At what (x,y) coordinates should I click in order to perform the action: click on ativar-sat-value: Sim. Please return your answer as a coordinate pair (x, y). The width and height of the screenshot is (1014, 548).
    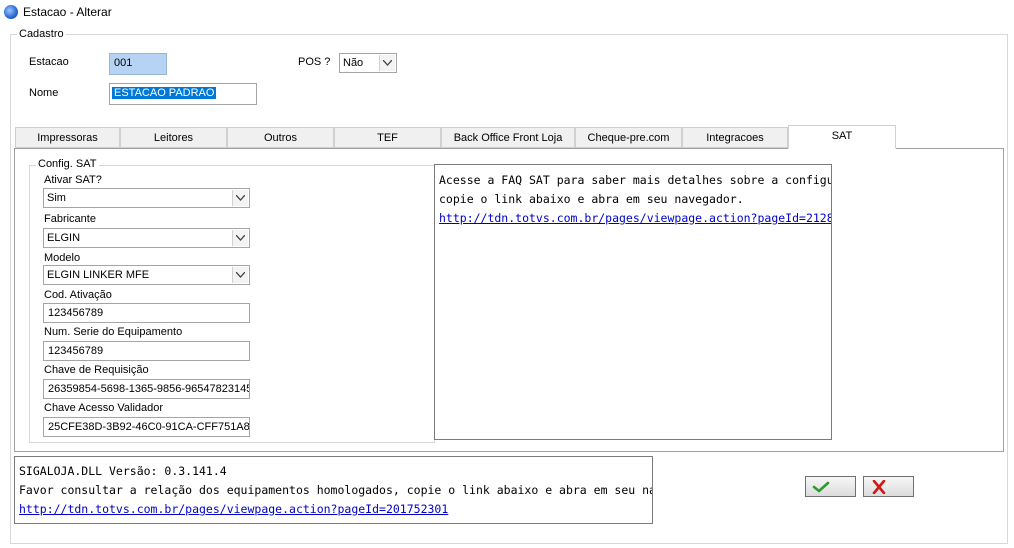
    Looking at the image, I should click on (56, 198).